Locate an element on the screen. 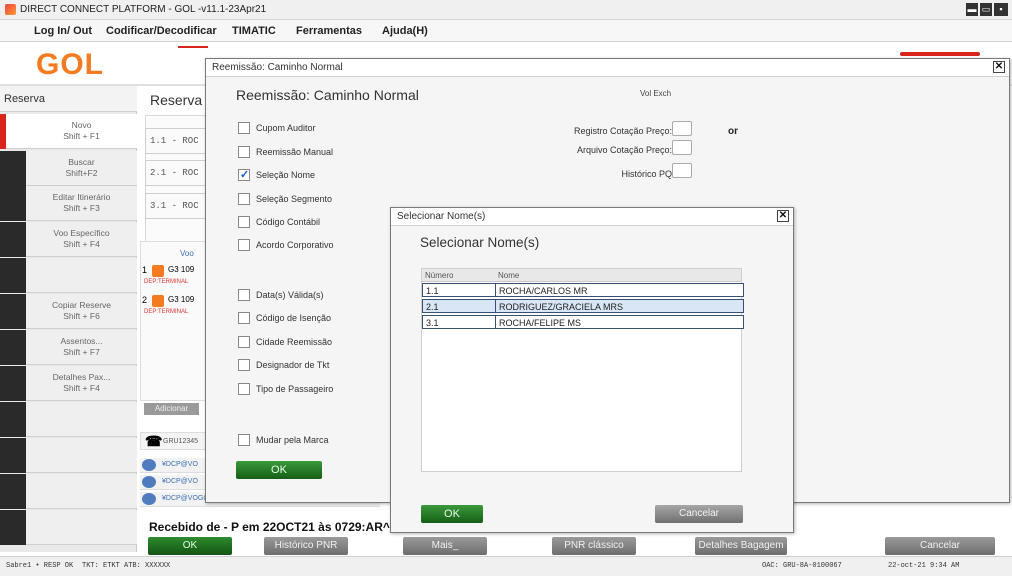 The height and width of the screenshot is (576, 1012). or-label: or is located at coordinates (733, 131).